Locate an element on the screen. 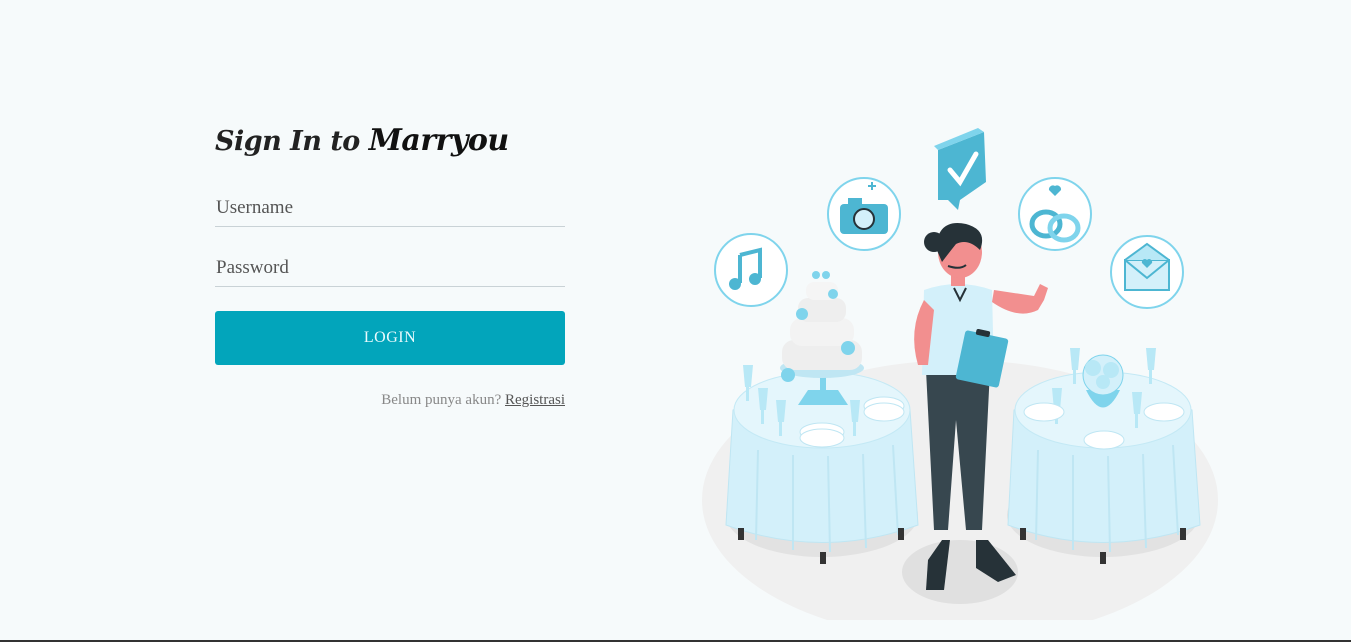 The height and width of the screenshot is (642, 1351). page-title: Sign In to Marryou is located at coordinates (390, 141).